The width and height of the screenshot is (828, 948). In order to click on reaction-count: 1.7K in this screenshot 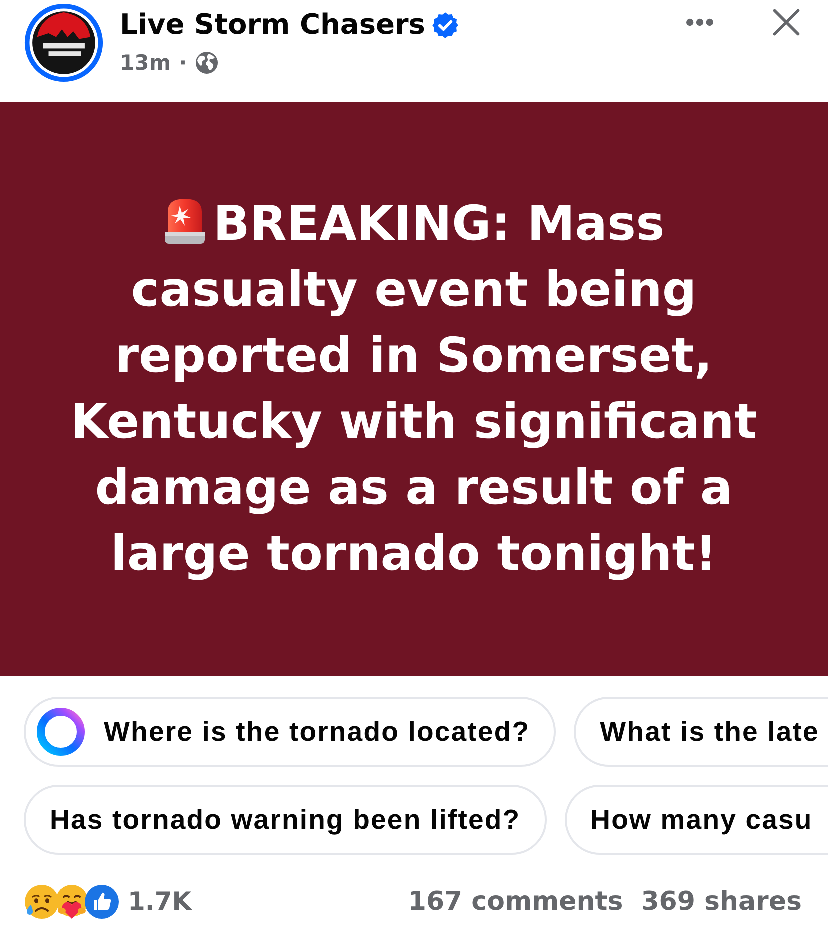, I will do `click(160, 901)`.